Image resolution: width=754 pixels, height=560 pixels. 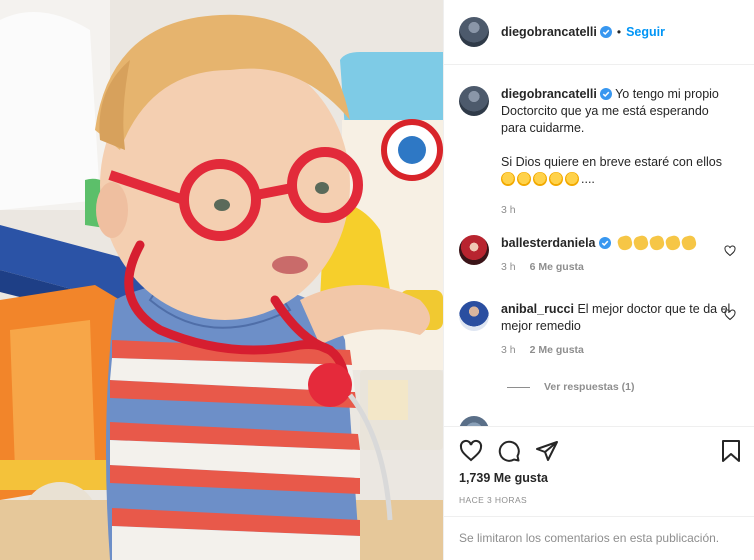 I want to click on post-timestamp: HACE 3 HORAS, so click(x=493, y=500).